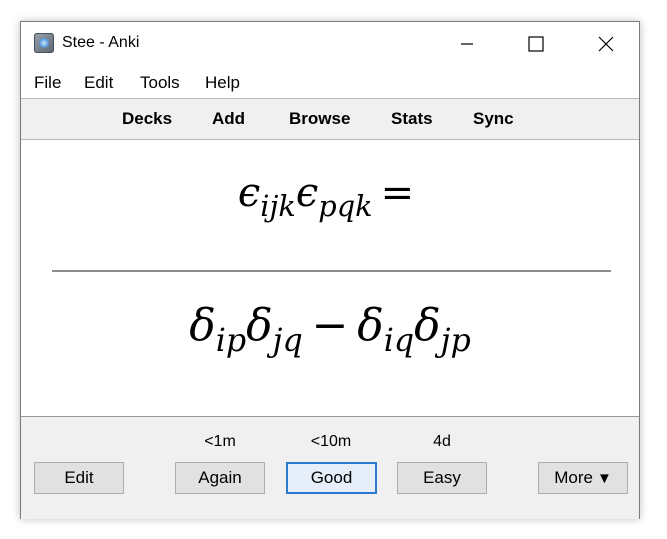  I want to click on window-title: Stee - Anki, so click(101, 42).